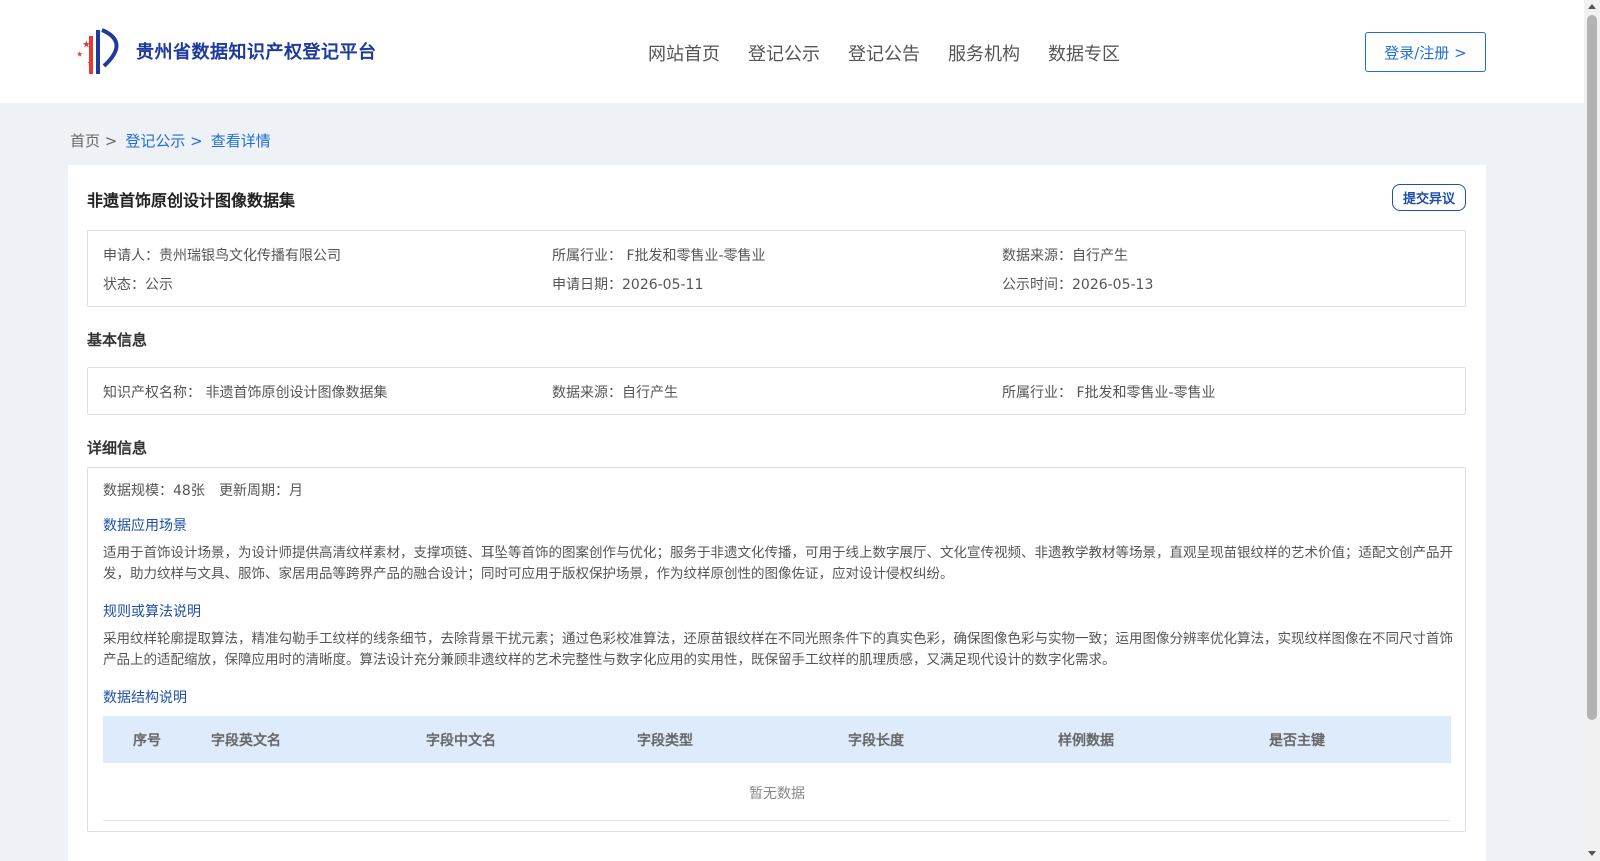 The height and width of the screenshot is (861, 1600). I want to click on data-structure-title: 数据结构说明, so click(145, 698).